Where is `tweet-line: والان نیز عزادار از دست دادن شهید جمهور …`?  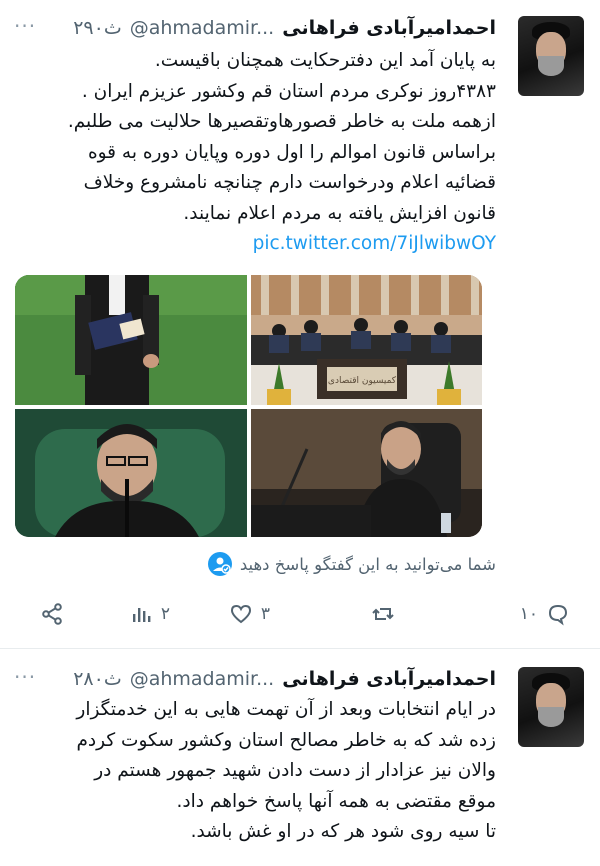
tweet-line: والان نیز عزادار از دست دادن شهید جمهور … is located at coordinates (295, 770).